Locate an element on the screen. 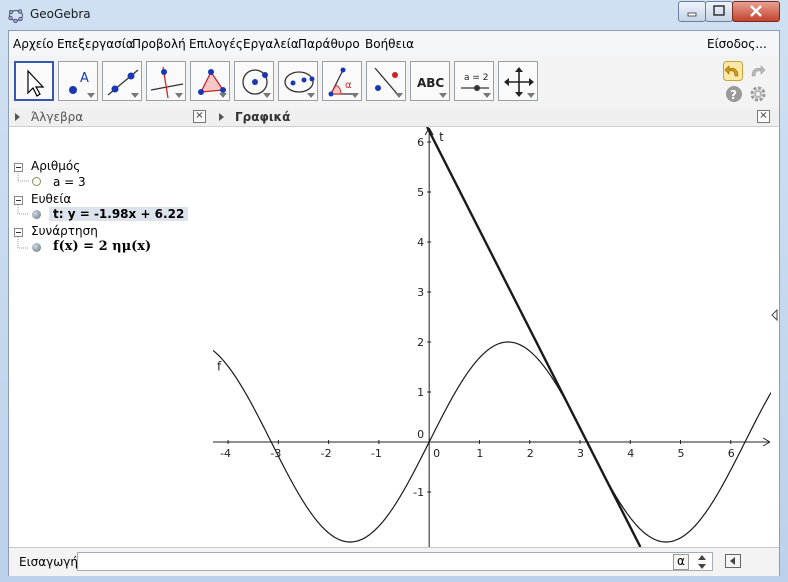  side-panel-toggle-icon is located at coordinates (775, 315).